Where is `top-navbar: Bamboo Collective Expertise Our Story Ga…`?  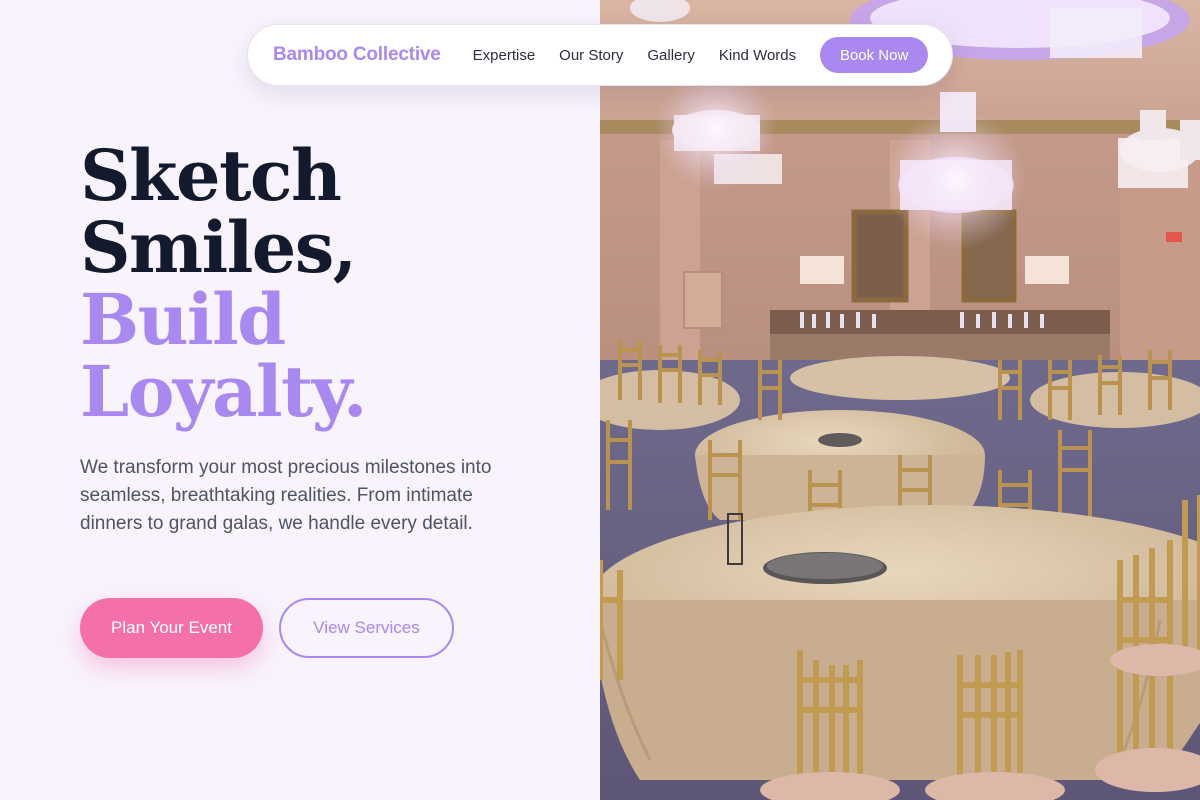 top-navbar: Bamboo Collective Expertise Our Story Ga… is located at coordinates (600, 55).